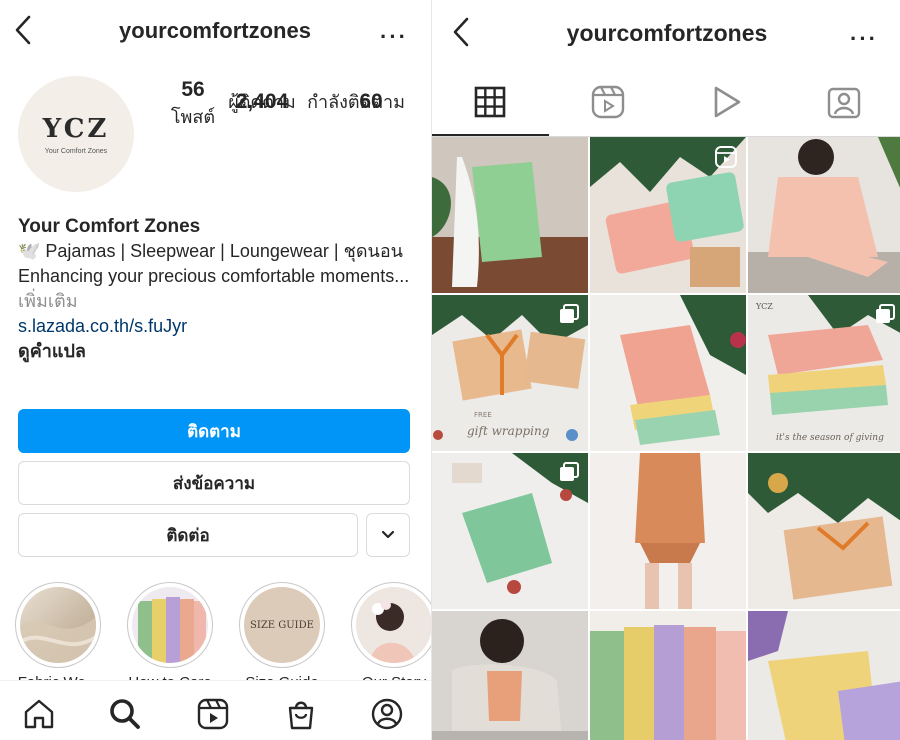 This screenshot has height=740, width=900. I want to click on gift-wrapping-caption: gift wrapping, so click(508, 431).